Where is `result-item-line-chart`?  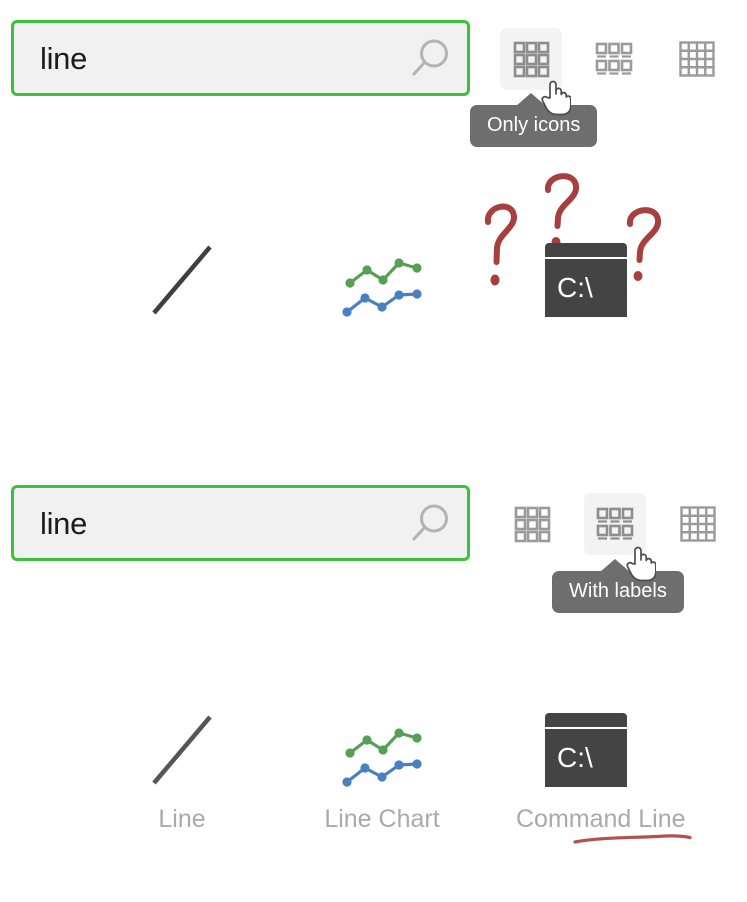
result-item-line-chart is located at coordinates (382, 280).